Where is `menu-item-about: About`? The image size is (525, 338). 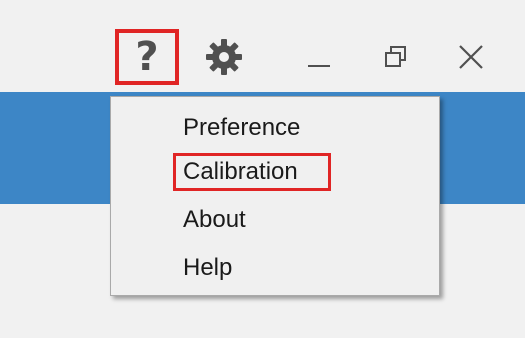
menu-item-about: About is located at coordinates (214, 220).